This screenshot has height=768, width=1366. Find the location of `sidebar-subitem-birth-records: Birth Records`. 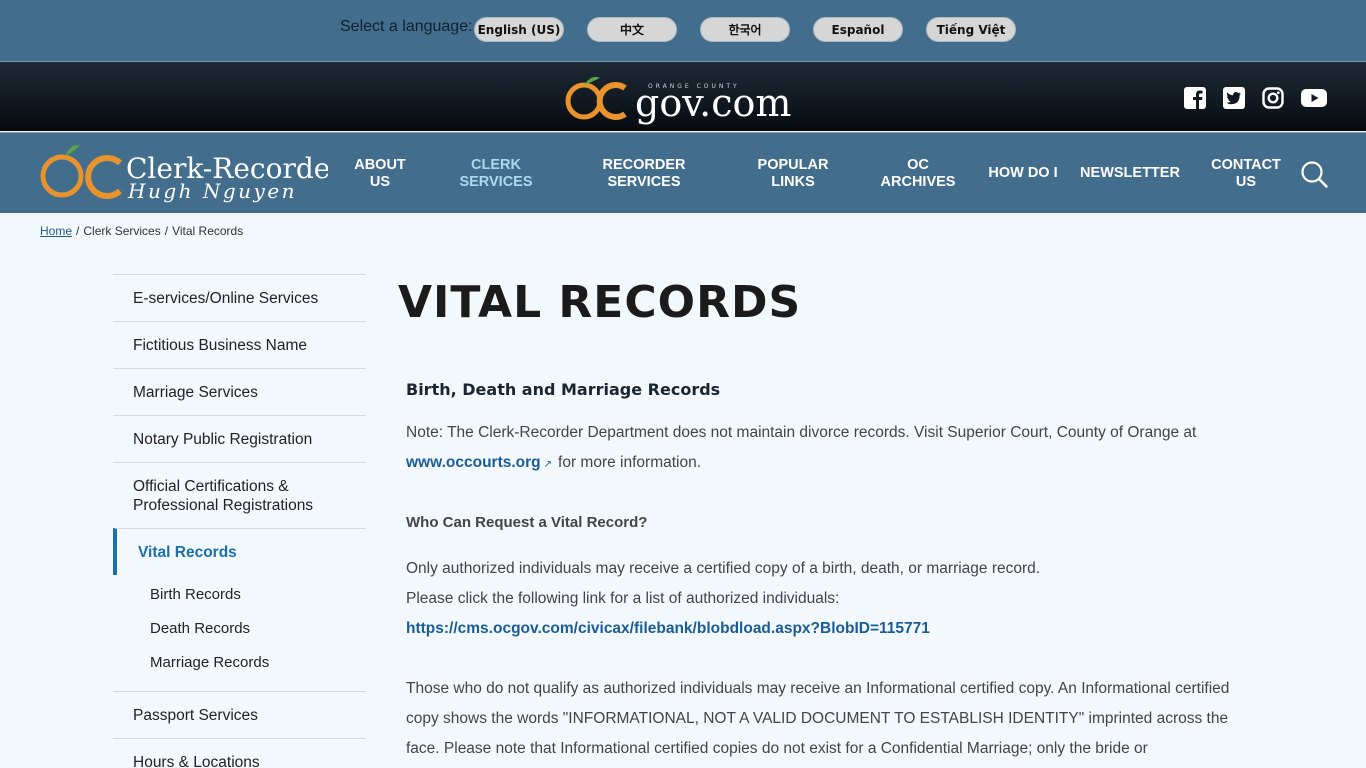

sidebar-subitem-birth-records: Birth Records is located at coordinates (239, 595).